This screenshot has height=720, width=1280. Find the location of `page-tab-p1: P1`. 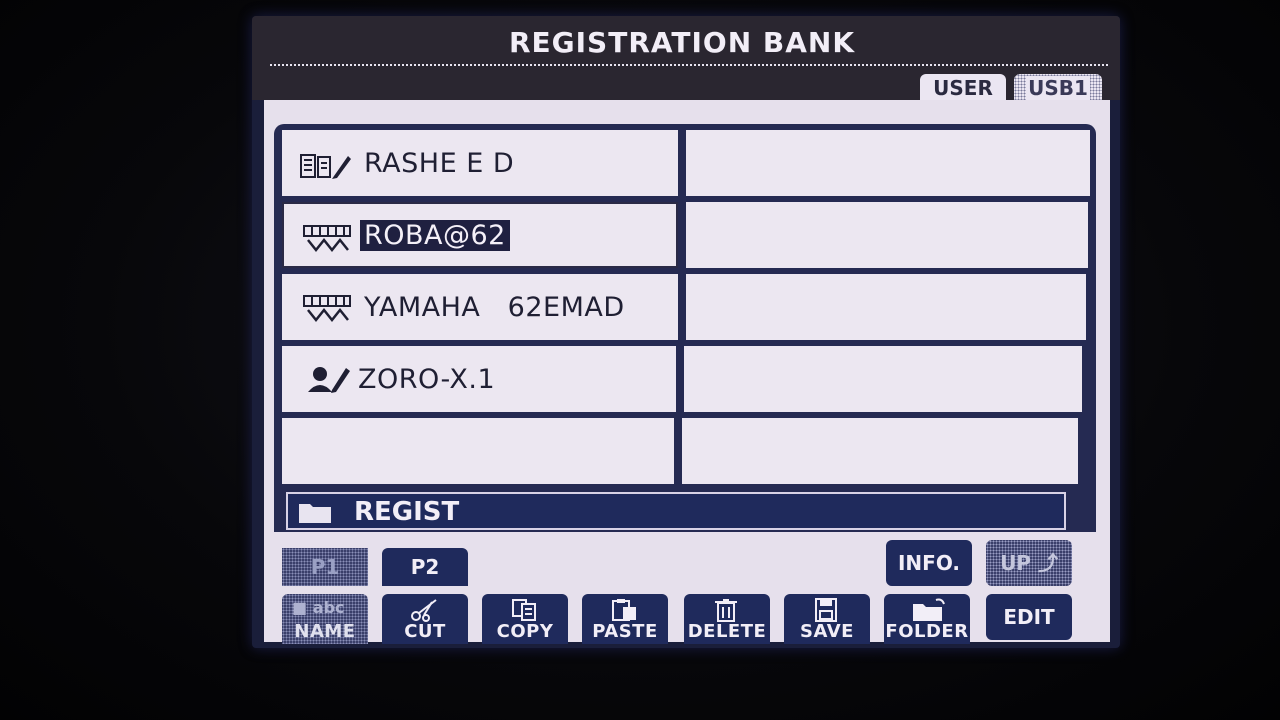

page-tab-p1: P1 is located at coordinates (325, 567).